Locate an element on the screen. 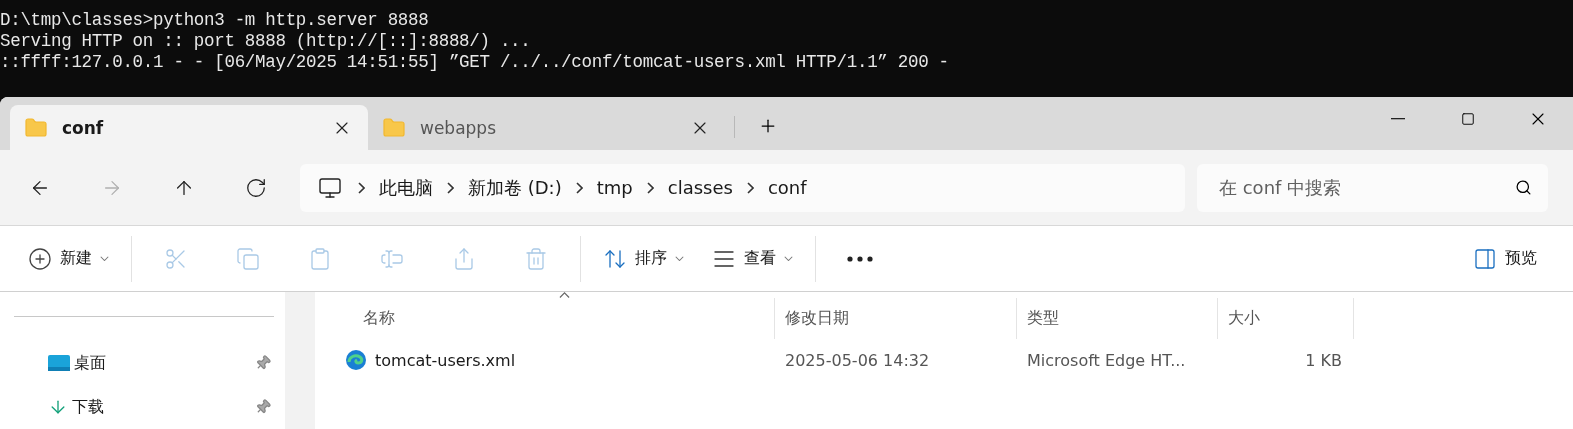  tab-label: conf is located at coordinates (83, 127).